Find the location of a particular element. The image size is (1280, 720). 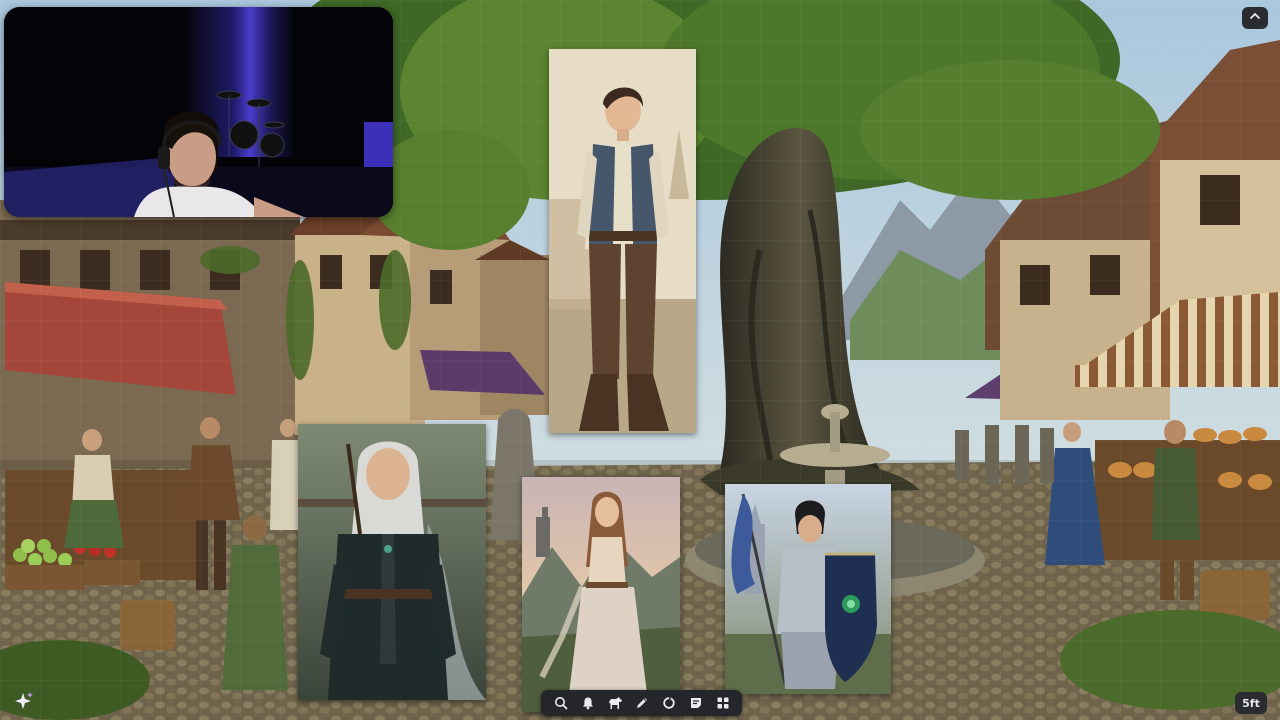

horse-icon is located at coordinates (615, 703).